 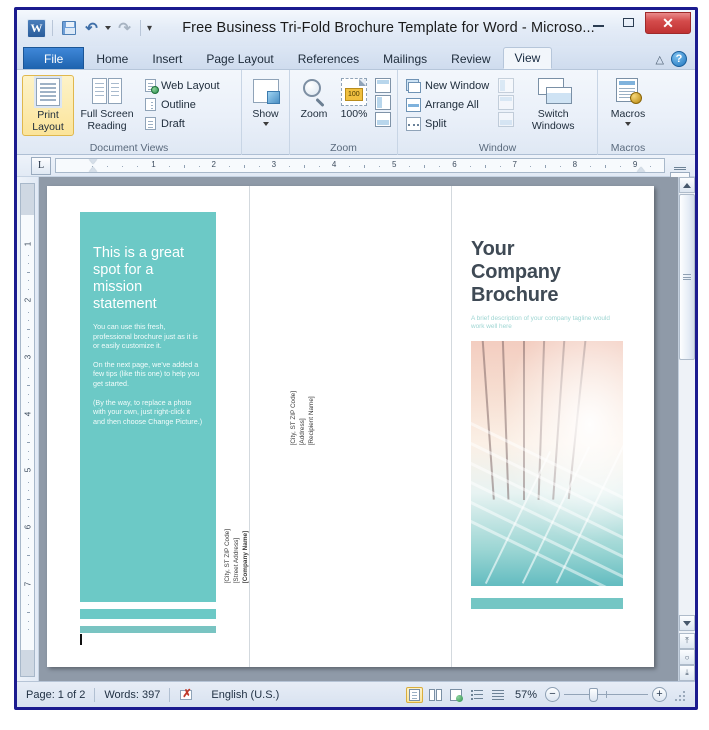 What do you see at coordinates (641, 169) in the screenshot?
I see `right-indent-marker` at bounding box center [641, 169].